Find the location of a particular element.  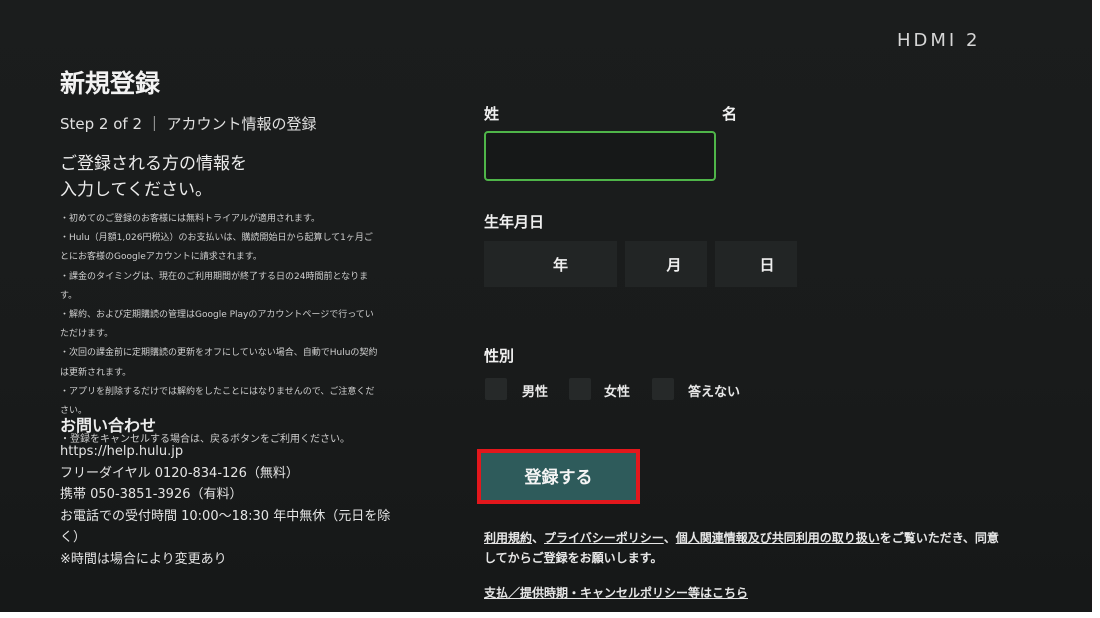

instruction-heading: ご登録される方の情報を 入力してください。 is located at coordinates (210, 177).